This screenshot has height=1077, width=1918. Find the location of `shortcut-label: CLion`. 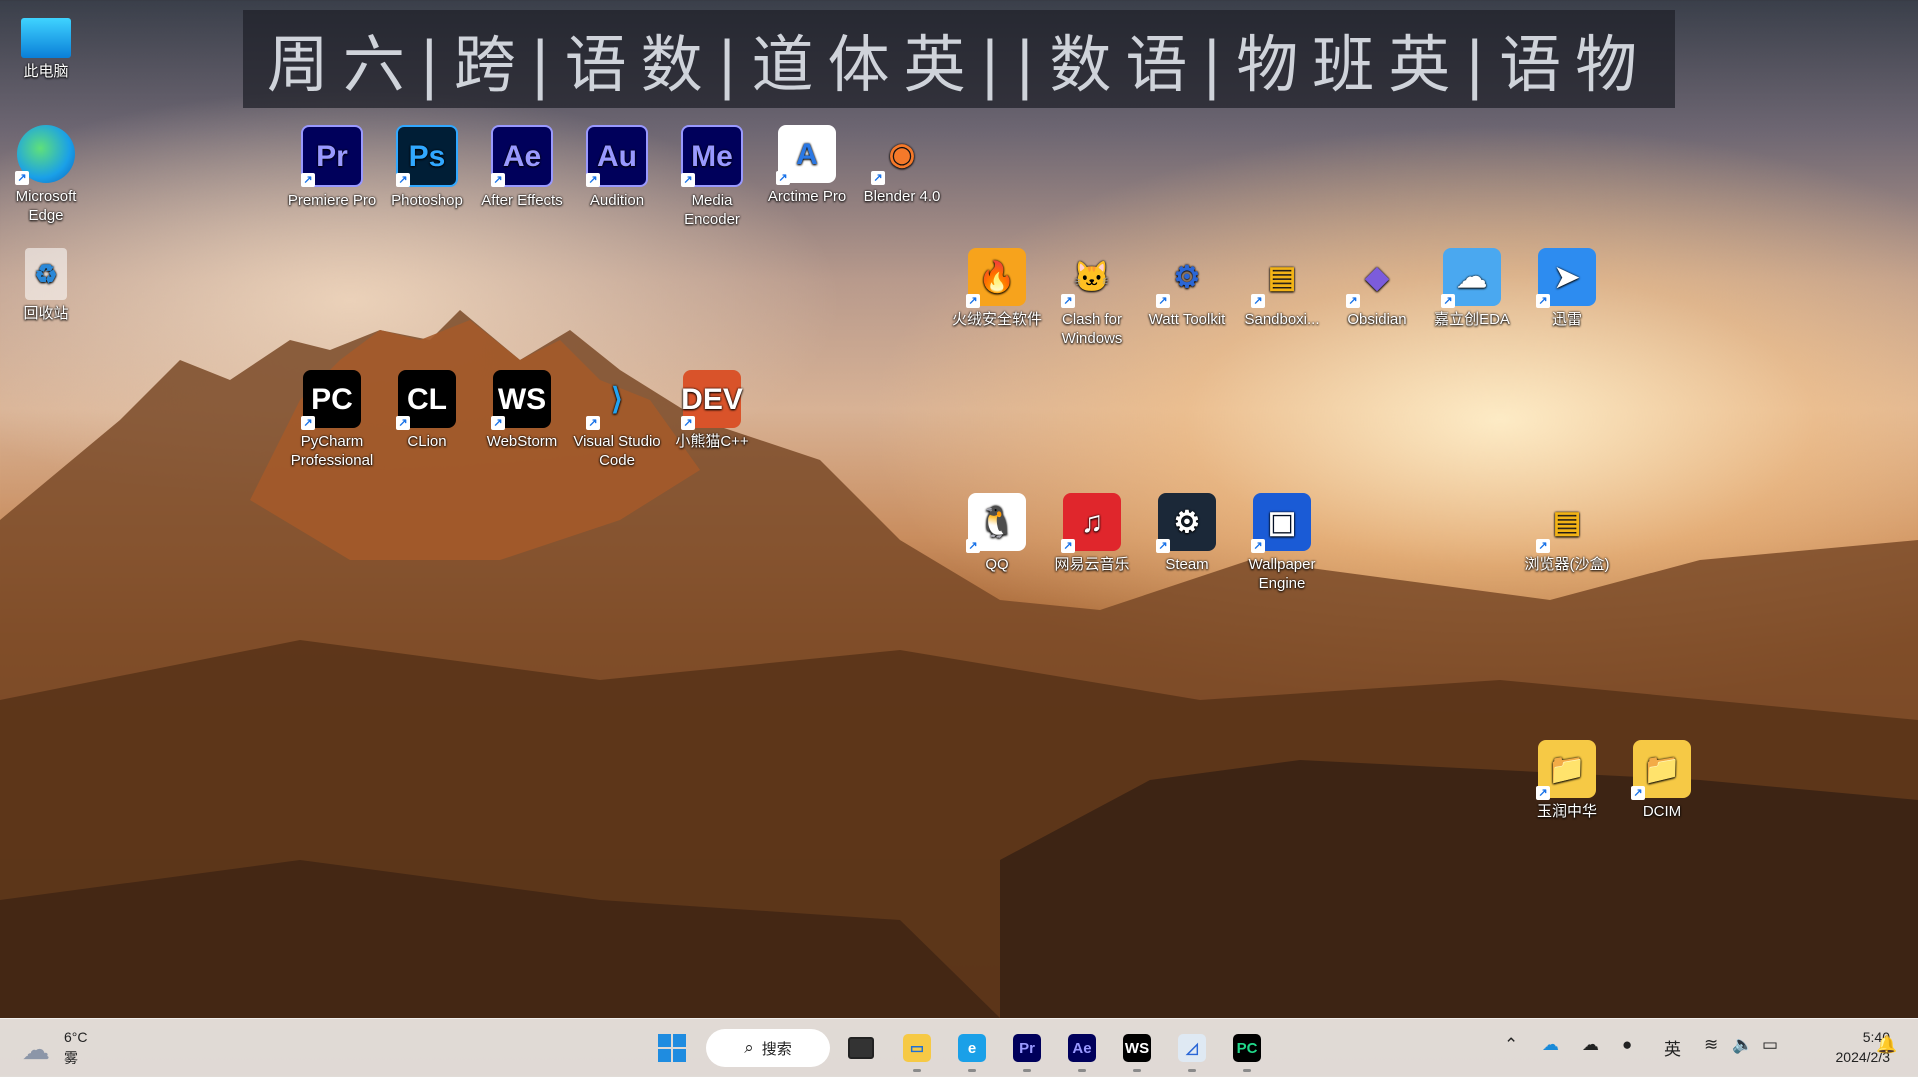

shortcut-label: CLion is located at coordinates (427, 441).